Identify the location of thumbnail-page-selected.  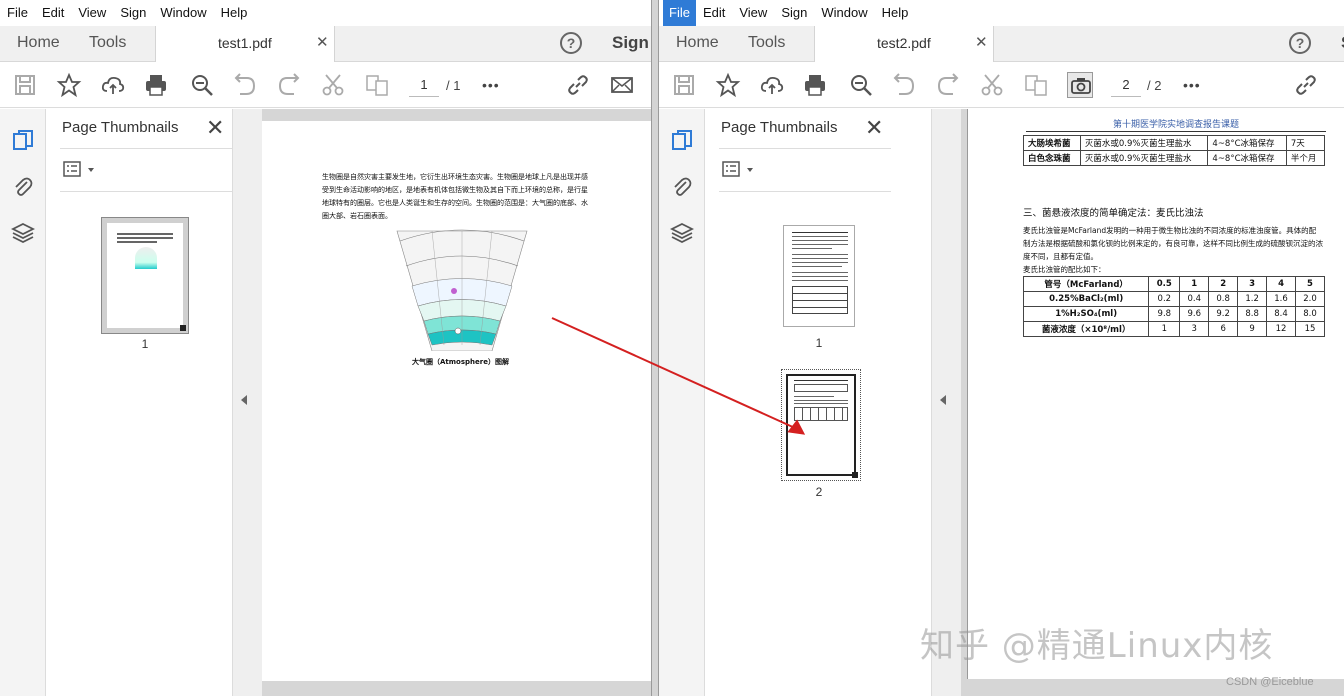
(821, 425).